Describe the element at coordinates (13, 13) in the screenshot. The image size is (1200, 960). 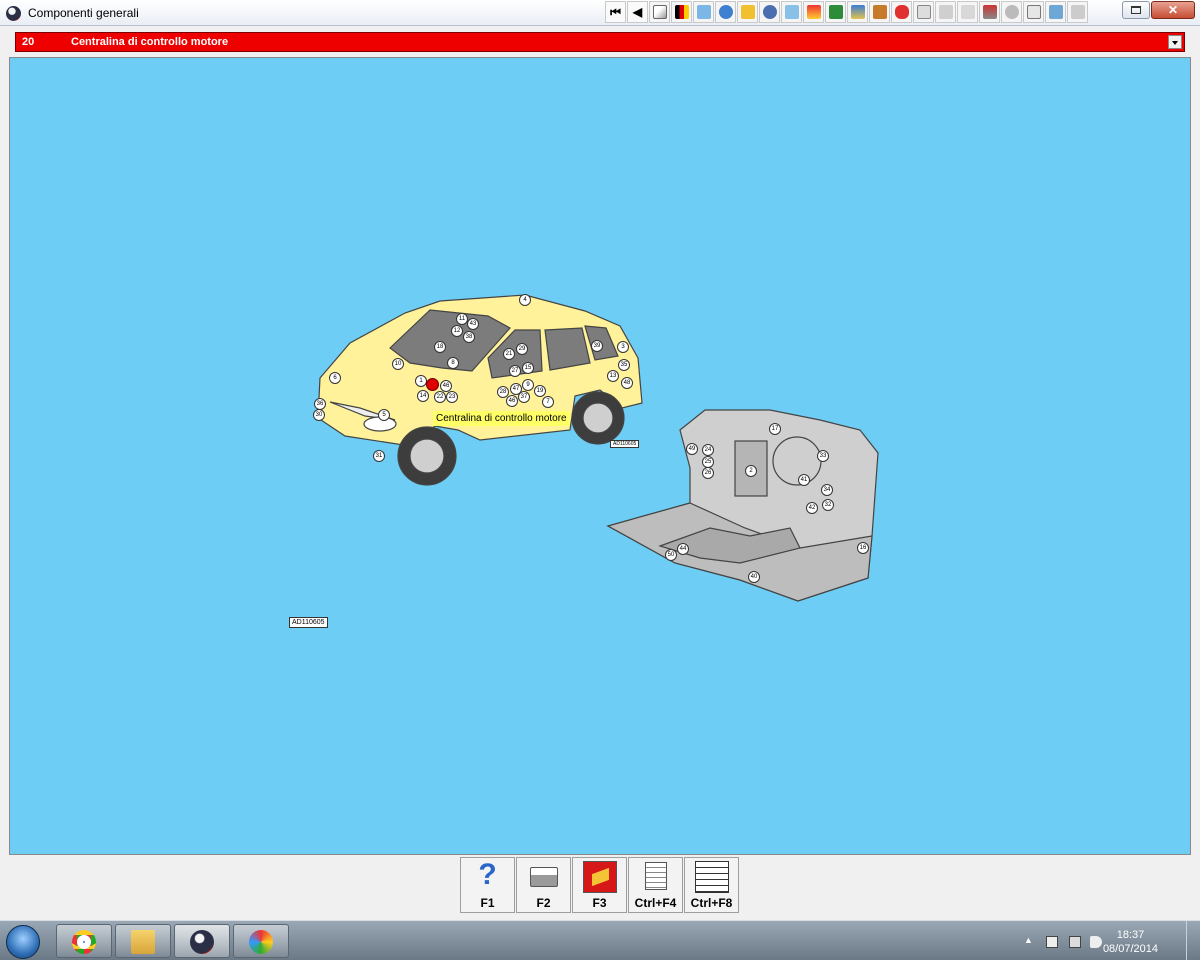
I see `app-icon` at that location.